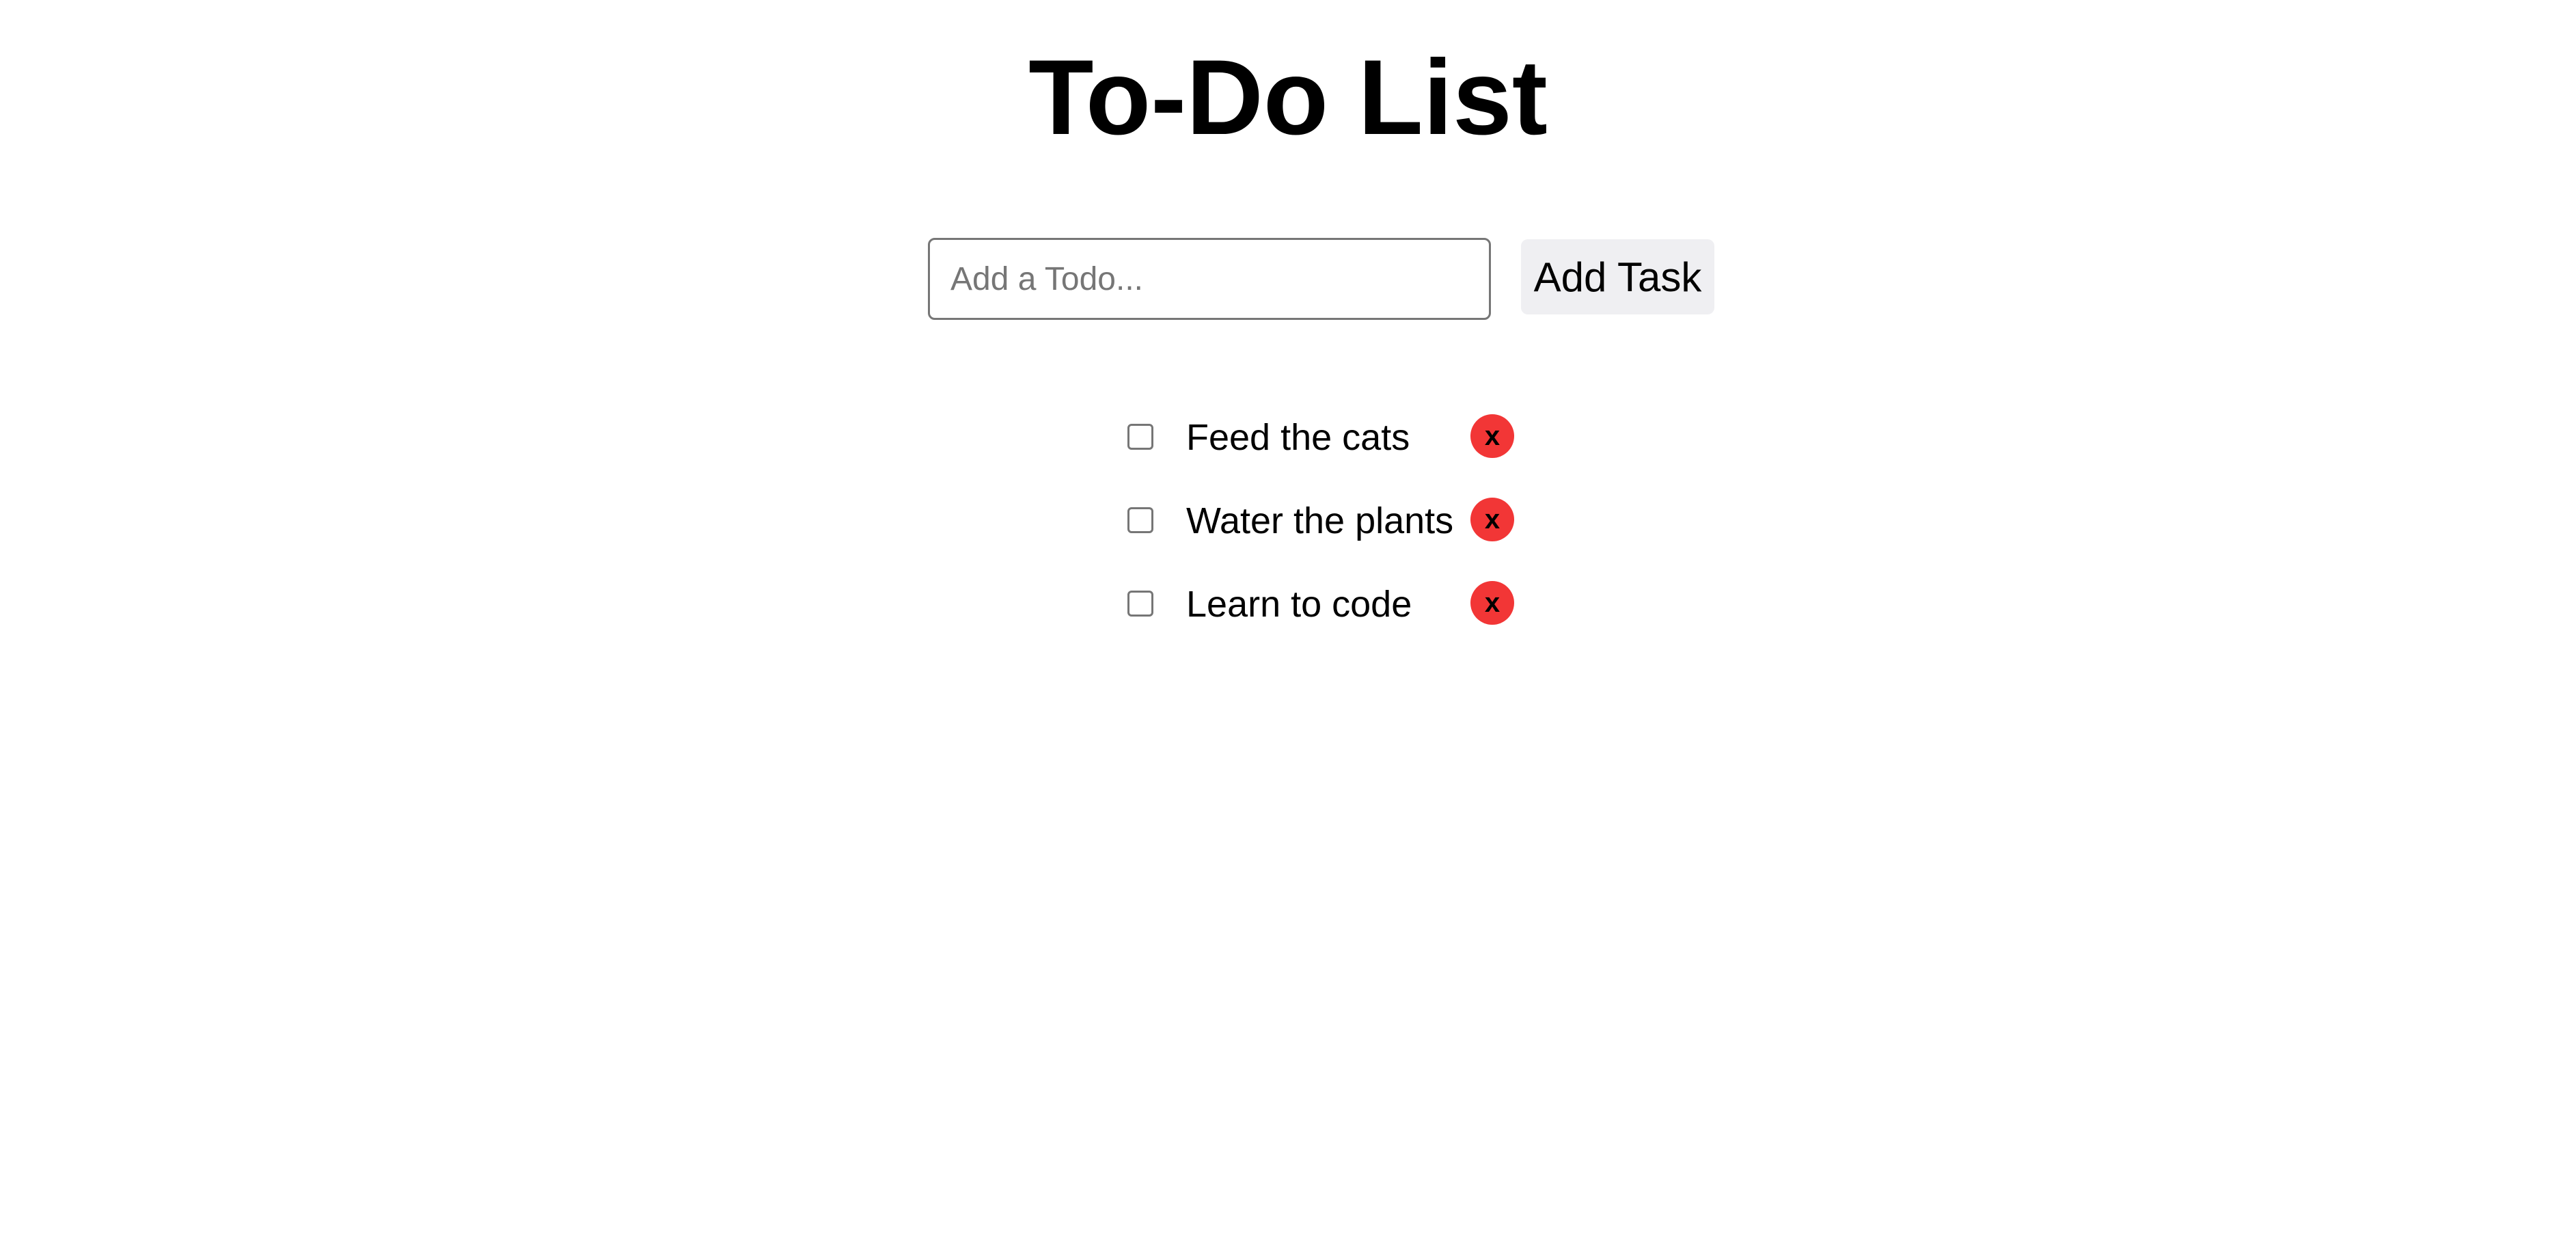 Image resolution: width=2576 pixels, height=1242 pixels. What do you see at coordinates (1209, 279) in the screenshot?
I see `todo-input` at bounding box center [1209, 279].